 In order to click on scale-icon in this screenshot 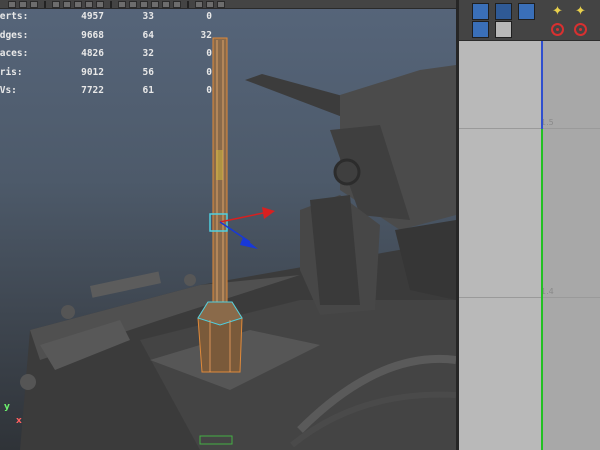, I will do `click(34, 4)`.